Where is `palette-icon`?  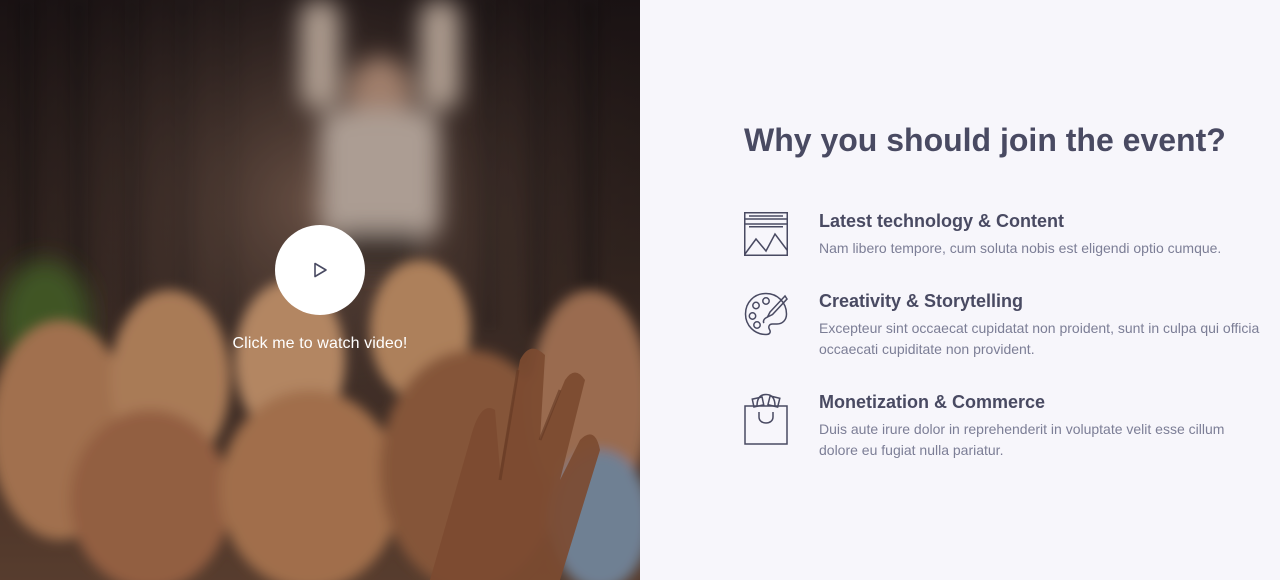
palette-icon is located at coordinates (766, 314).